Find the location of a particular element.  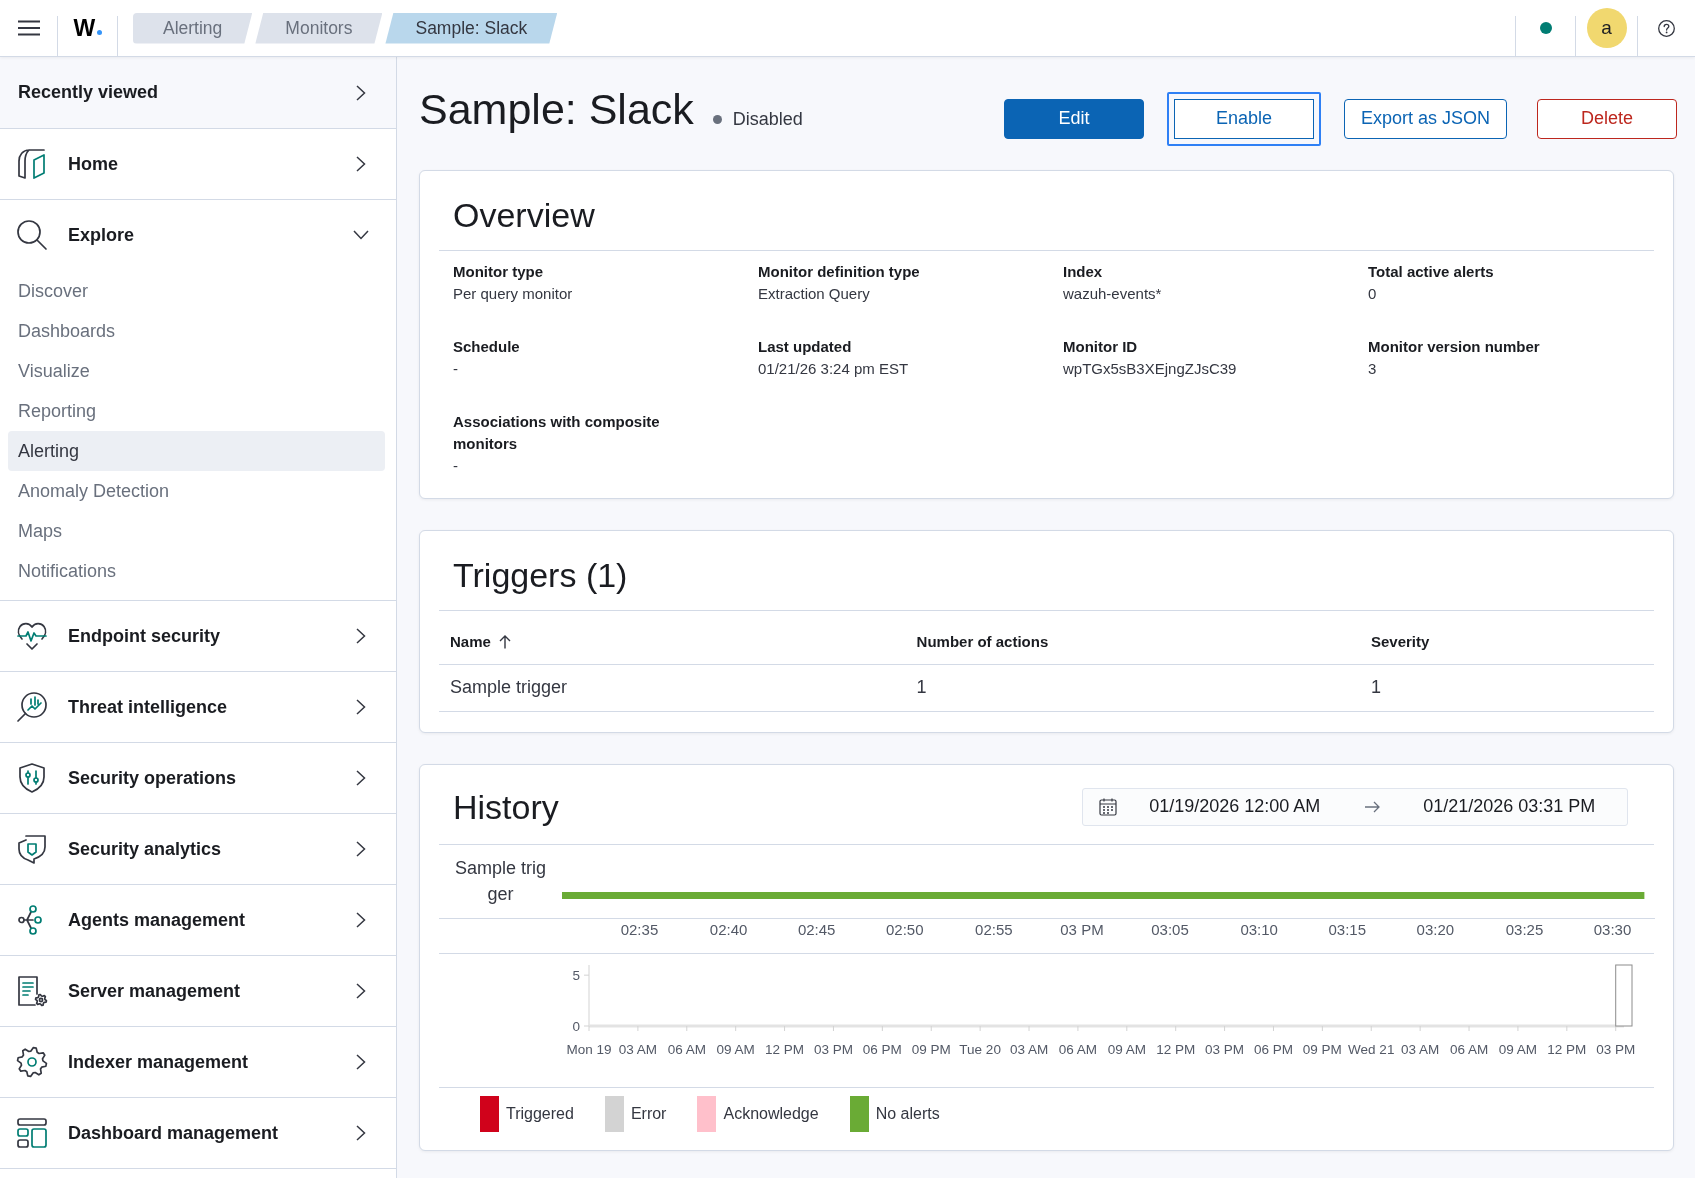

field-label: Monitor version number is located at coordinates (1454, 347).